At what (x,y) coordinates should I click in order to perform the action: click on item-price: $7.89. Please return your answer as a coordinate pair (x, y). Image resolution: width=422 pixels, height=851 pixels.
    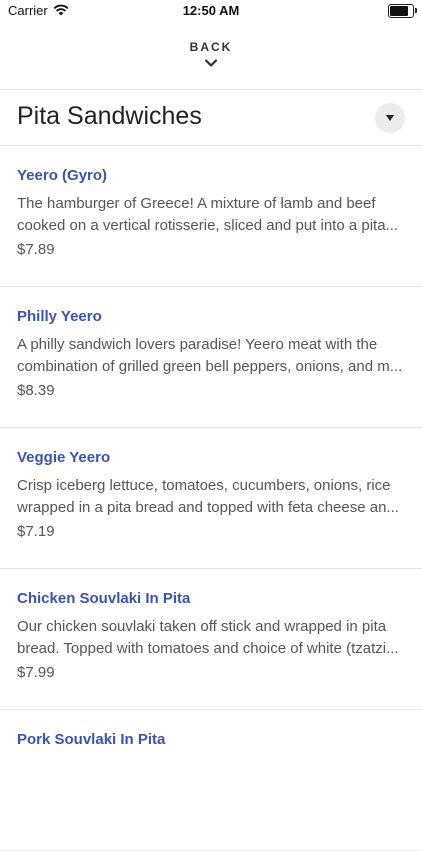
    Looking at the image, I should click on (36, 249).